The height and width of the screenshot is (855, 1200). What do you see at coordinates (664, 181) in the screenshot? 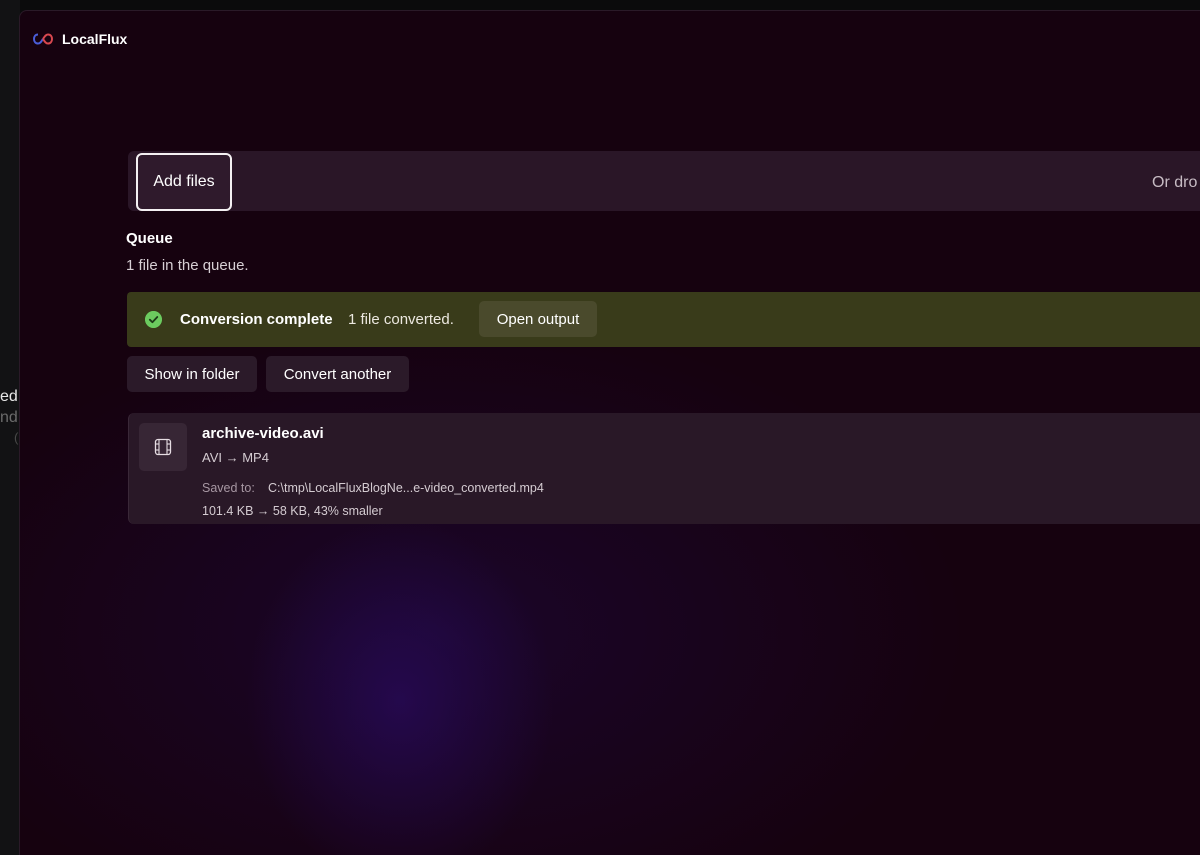
I see `drop-zone` at bounding box center [664, 181].